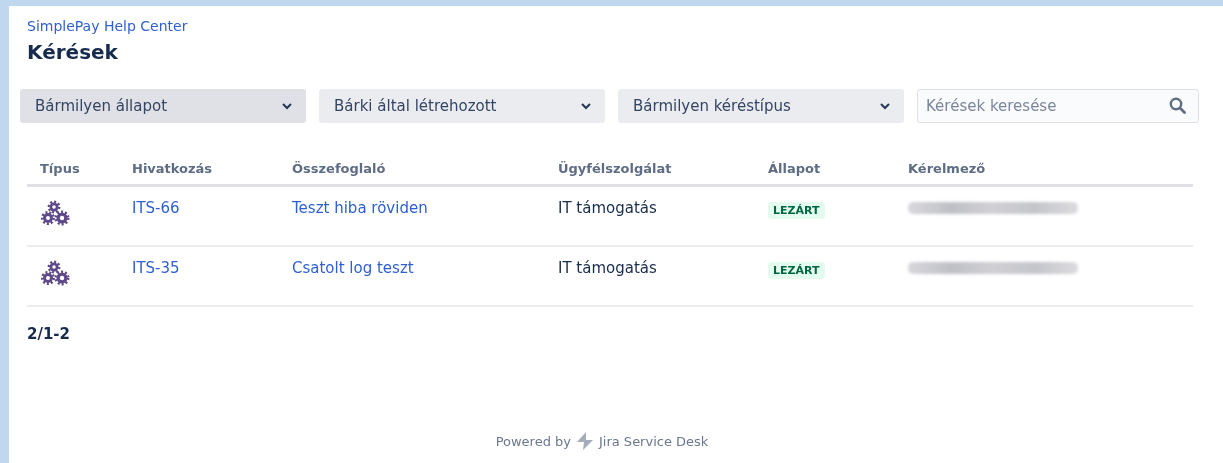  What do you see at coordinates (60, 168) in the screenshot?
I see `column-header: Típus` at bounding box center [60, 168].